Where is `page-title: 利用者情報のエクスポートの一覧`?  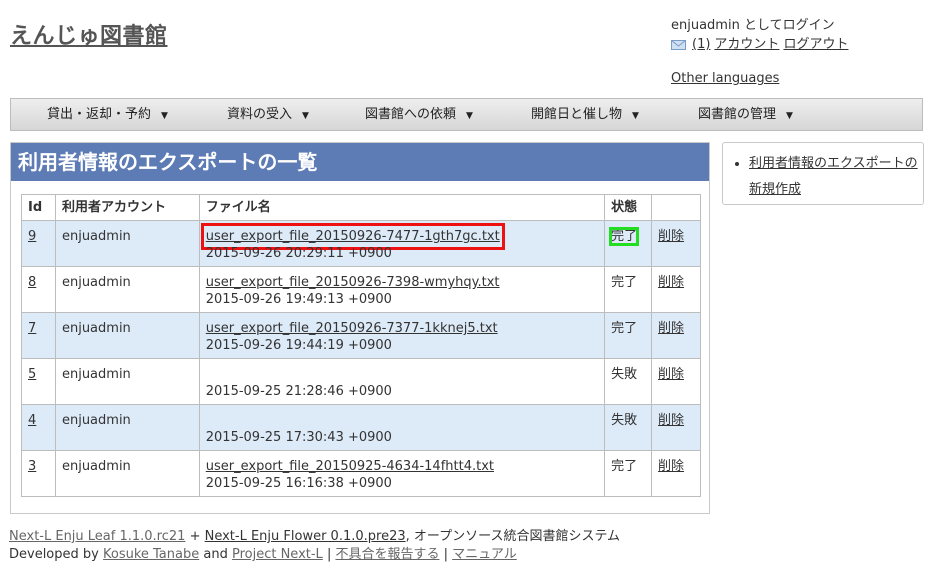
page-title: 利用者情報のエクスポートの一覧 is located at coordinates (360, 162).